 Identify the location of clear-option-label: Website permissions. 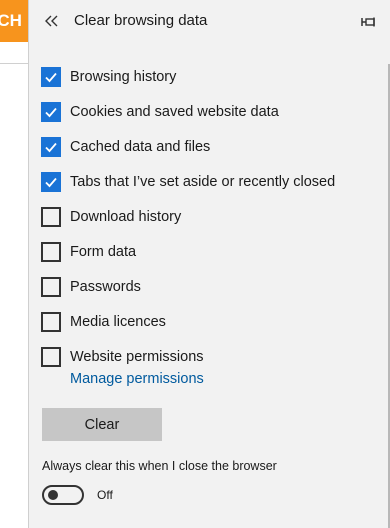
(137, 356).